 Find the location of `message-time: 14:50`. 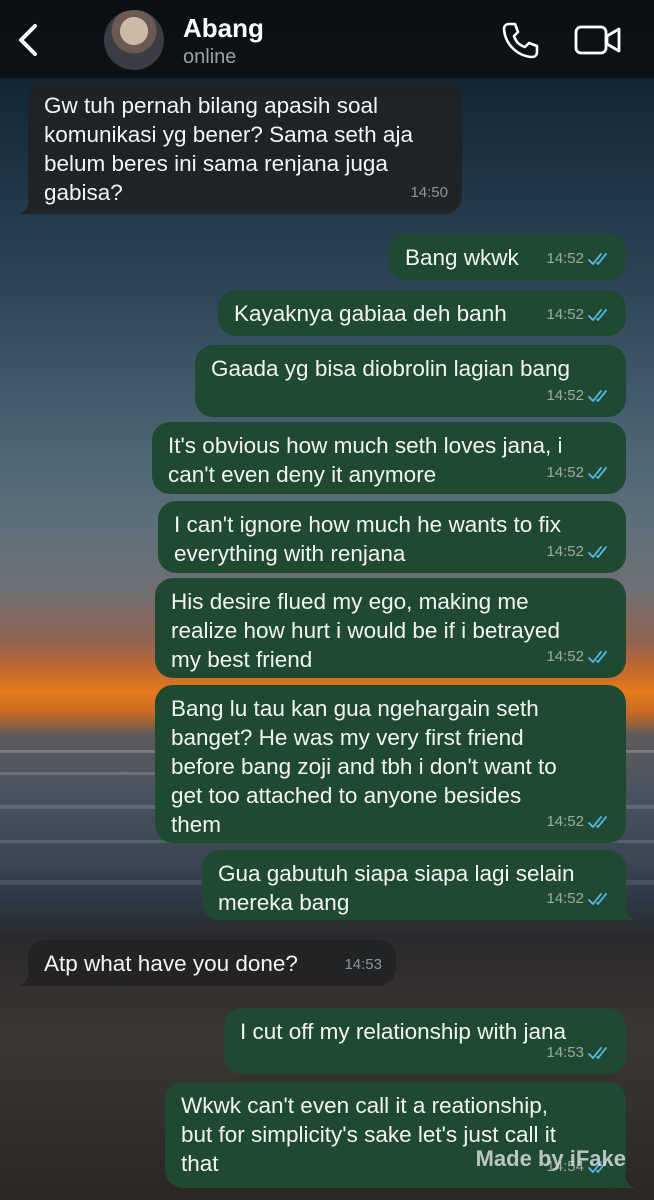

message-time: 14:50 is located at coordinates (429, 192).